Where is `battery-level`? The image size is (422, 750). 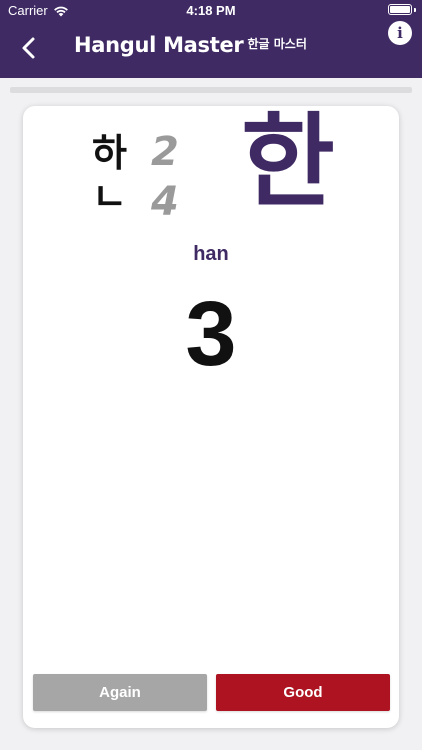
battery-level is located at coordinates (400, 9).